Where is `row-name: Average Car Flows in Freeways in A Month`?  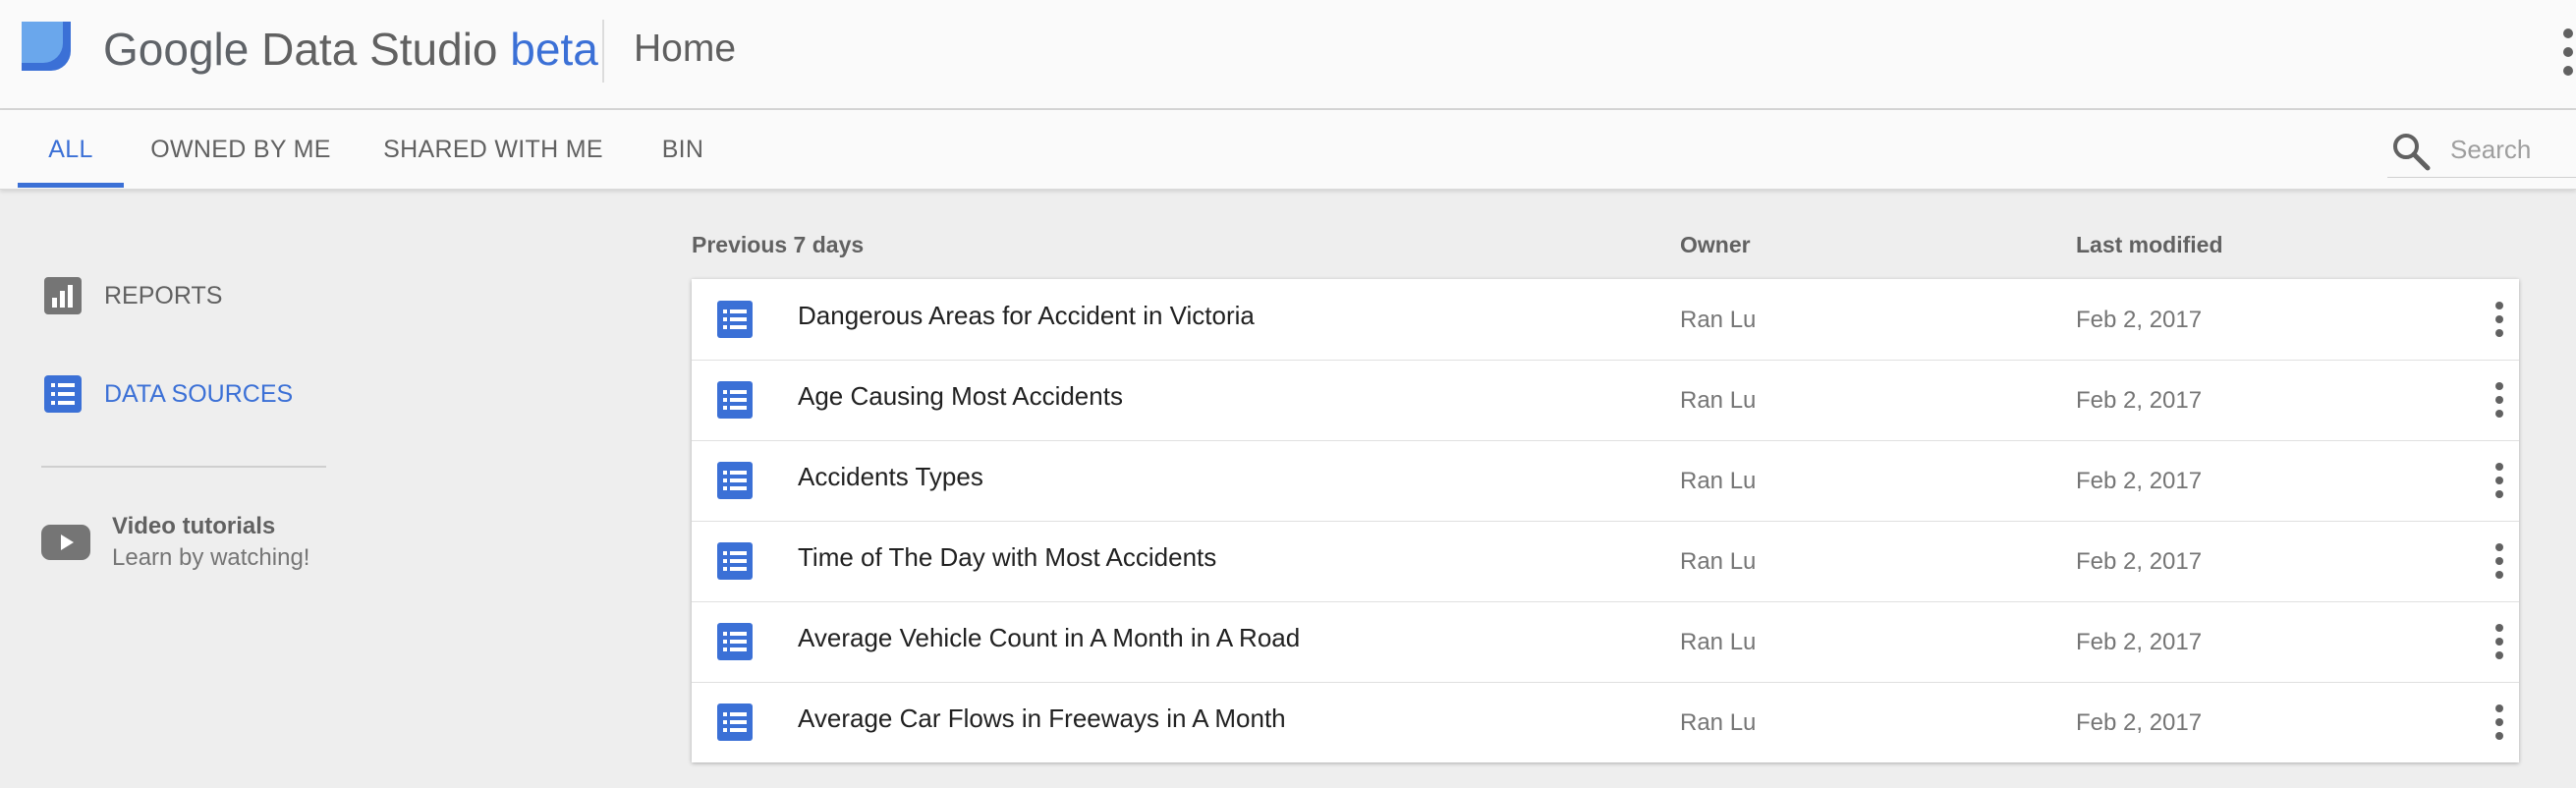
row-name: Average Car Flows in Freeways in A Month is located at coordinates (1042, 719).